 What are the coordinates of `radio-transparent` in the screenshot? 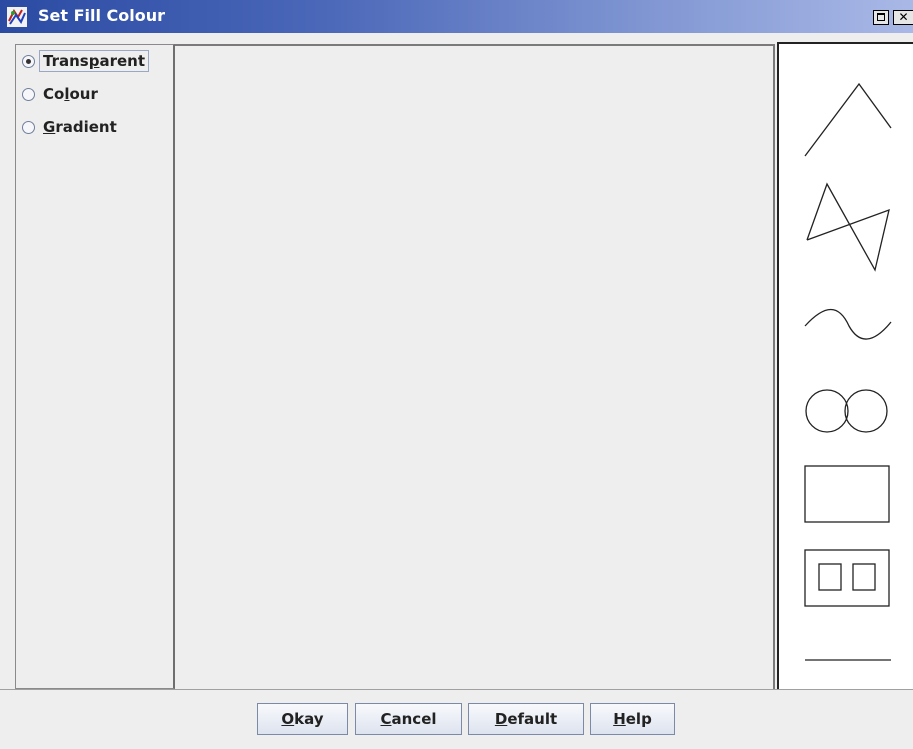 It's located at (28, 61).